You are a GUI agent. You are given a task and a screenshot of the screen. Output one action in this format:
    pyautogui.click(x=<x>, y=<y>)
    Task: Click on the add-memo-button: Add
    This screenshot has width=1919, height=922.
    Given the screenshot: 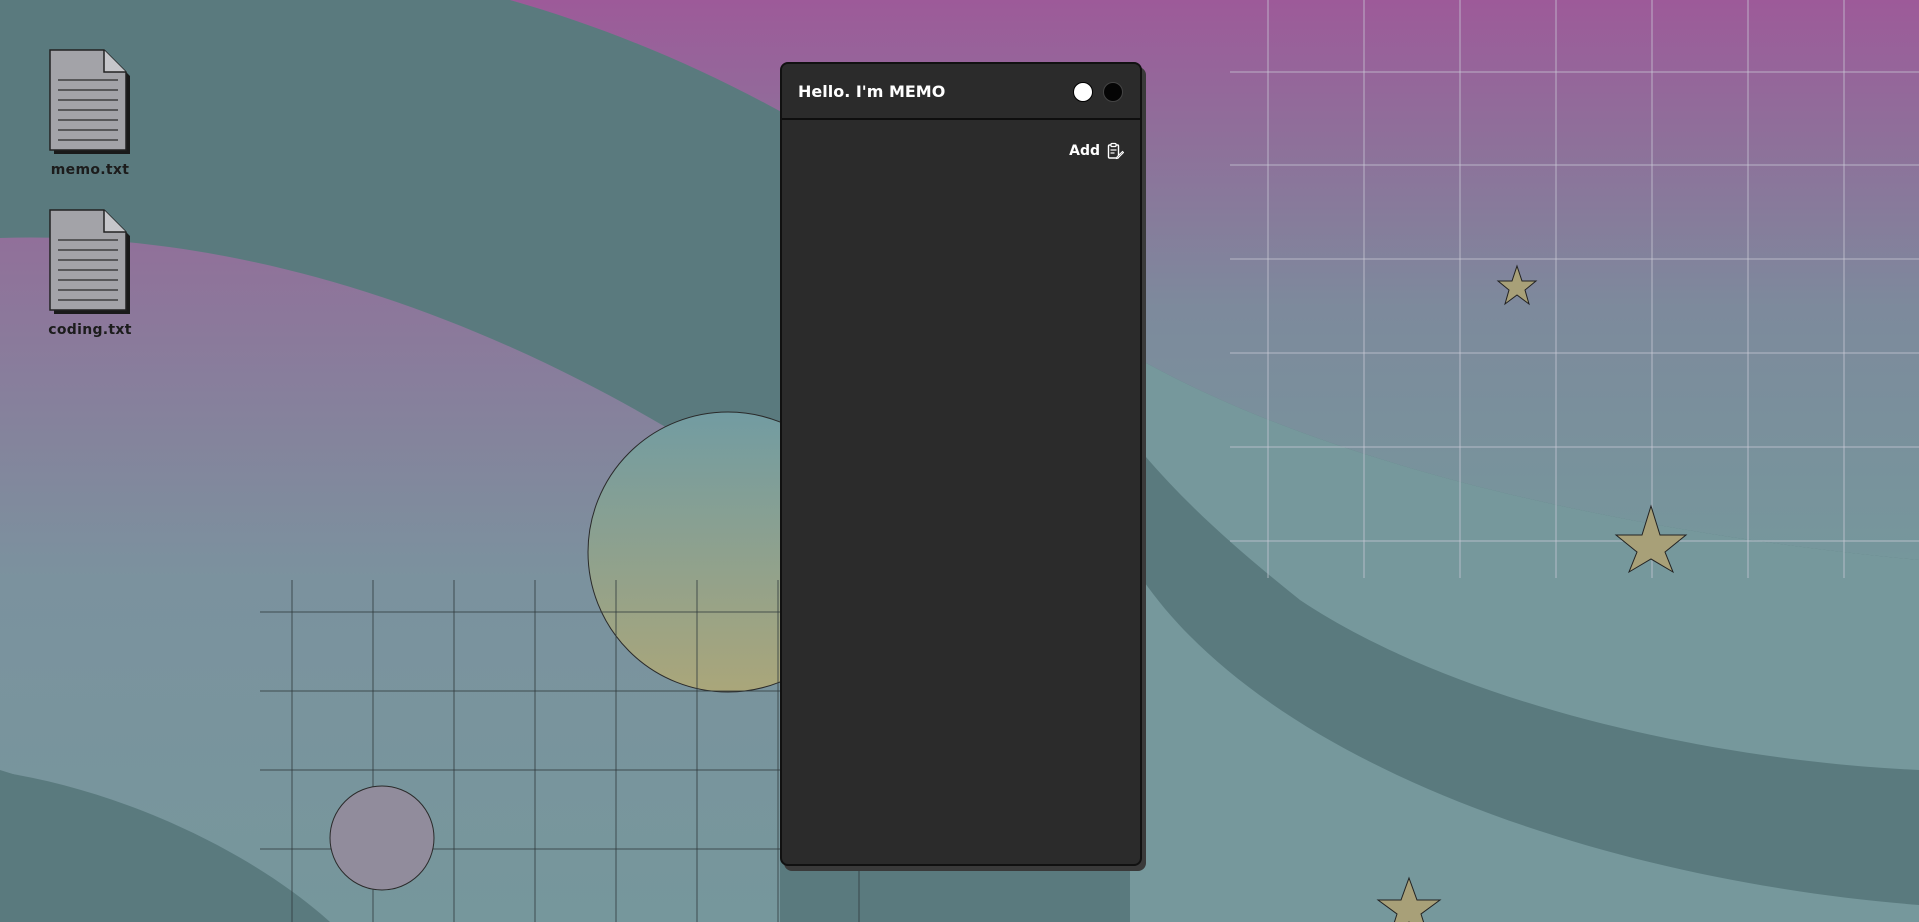 What is the action you would take?
    pyautogui.click(x=1096, y=151)
    